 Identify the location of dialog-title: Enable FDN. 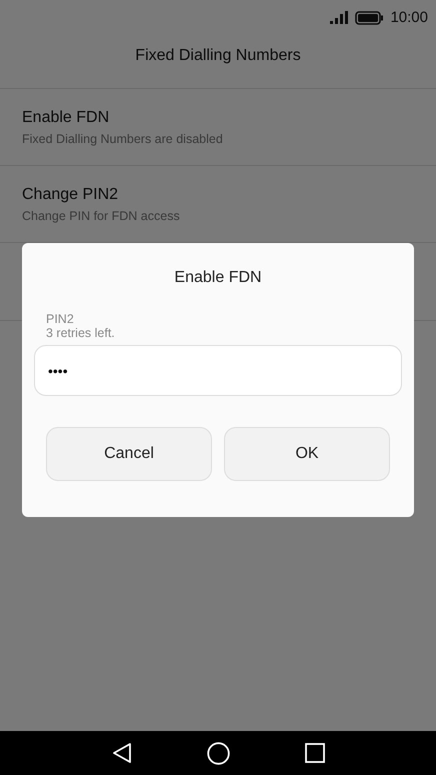
(218, 278).